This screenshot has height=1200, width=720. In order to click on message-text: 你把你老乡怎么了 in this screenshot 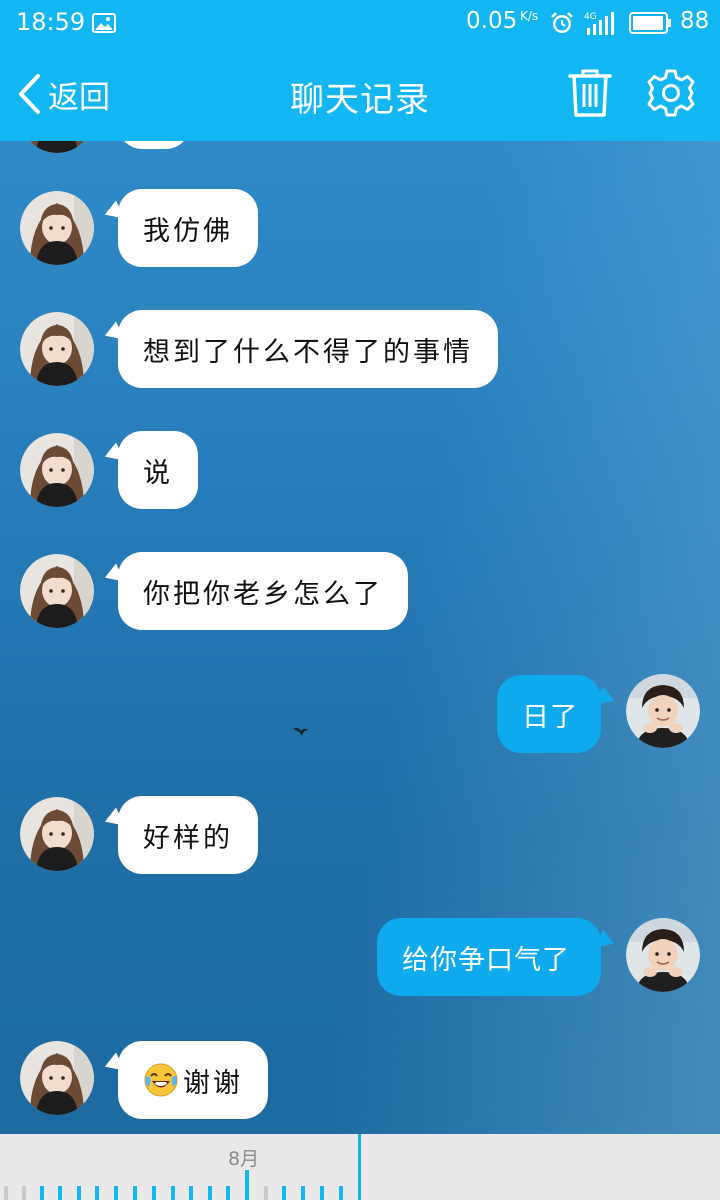, I will do `click(263, 594)`.